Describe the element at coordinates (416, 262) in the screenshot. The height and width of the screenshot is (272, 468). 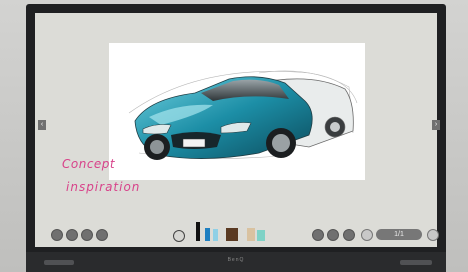
I see `bezel-right-buttons` at that location.